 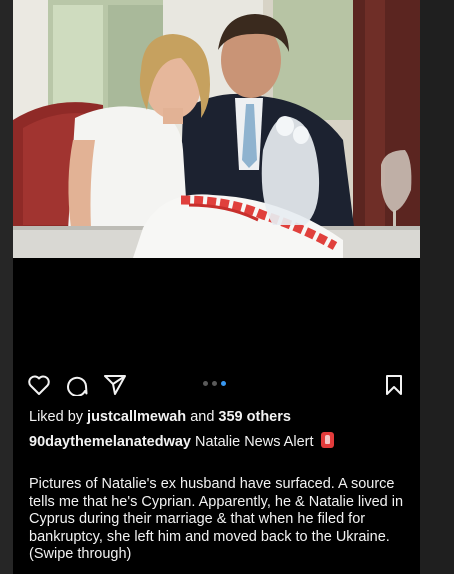 I want to click on carousel-dot-active, so click(x=223, y=383).